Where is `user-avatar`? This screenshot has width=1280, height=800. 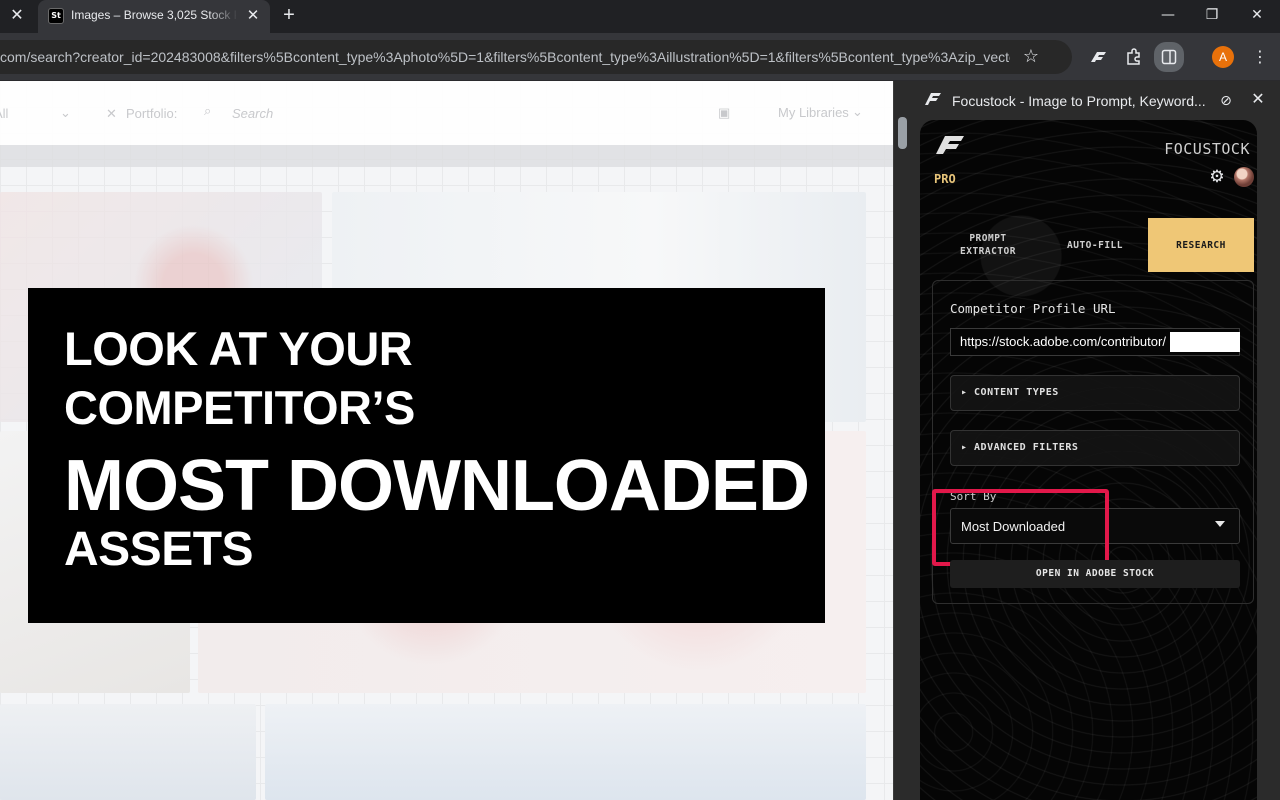 user-avatar is located at coordinates (1244, 177).